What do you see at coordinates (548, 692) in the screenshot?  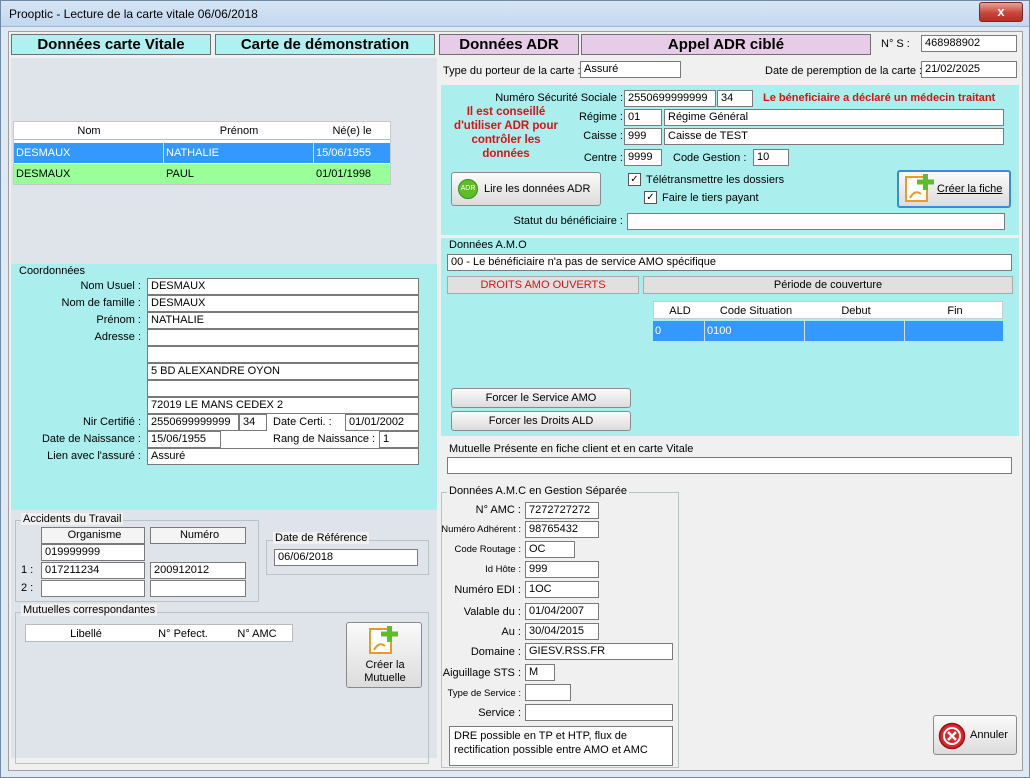 I see `type-service-field` at bounding box center [548, 692].